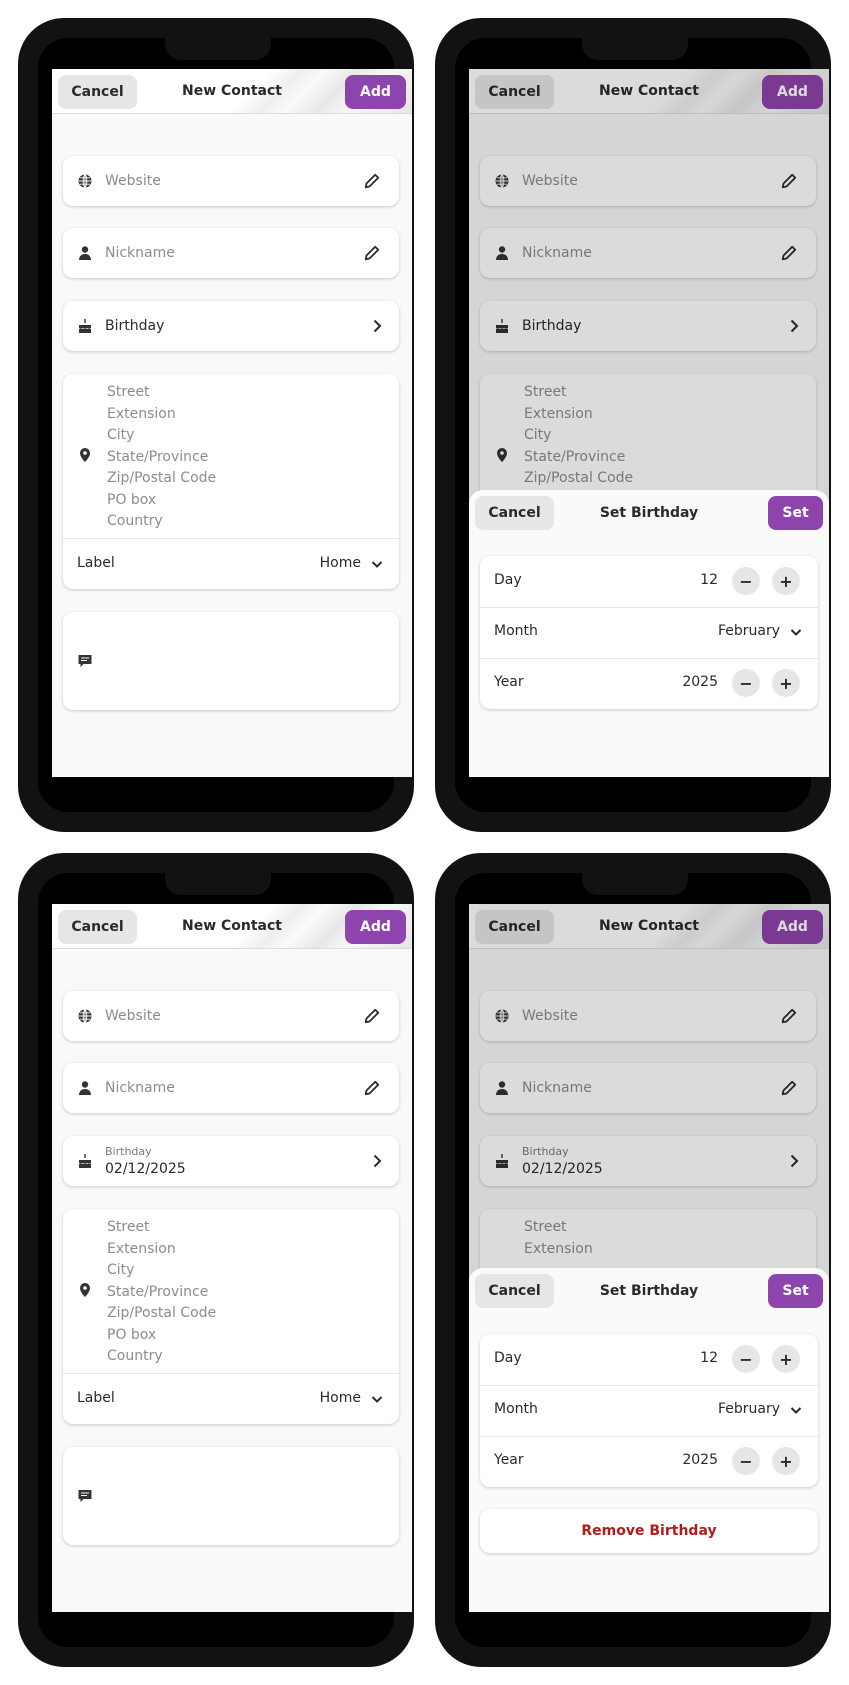 This screenshot has height=1685, width=849. Describe the element at coordinates (145, 1169) in the screenshot. I see `birthday-value: 02/12/2025` at that location.